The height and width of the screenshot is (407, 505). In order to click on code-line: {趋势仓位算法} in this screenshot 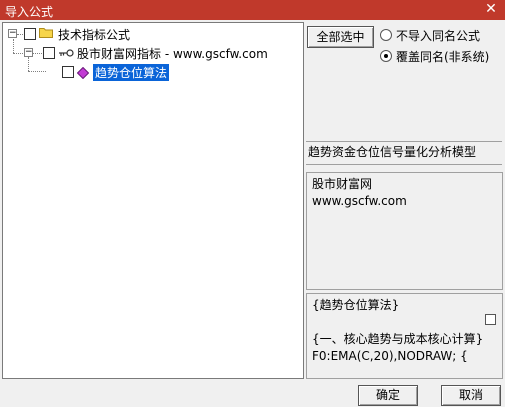, I will do `click(356, 305)`.